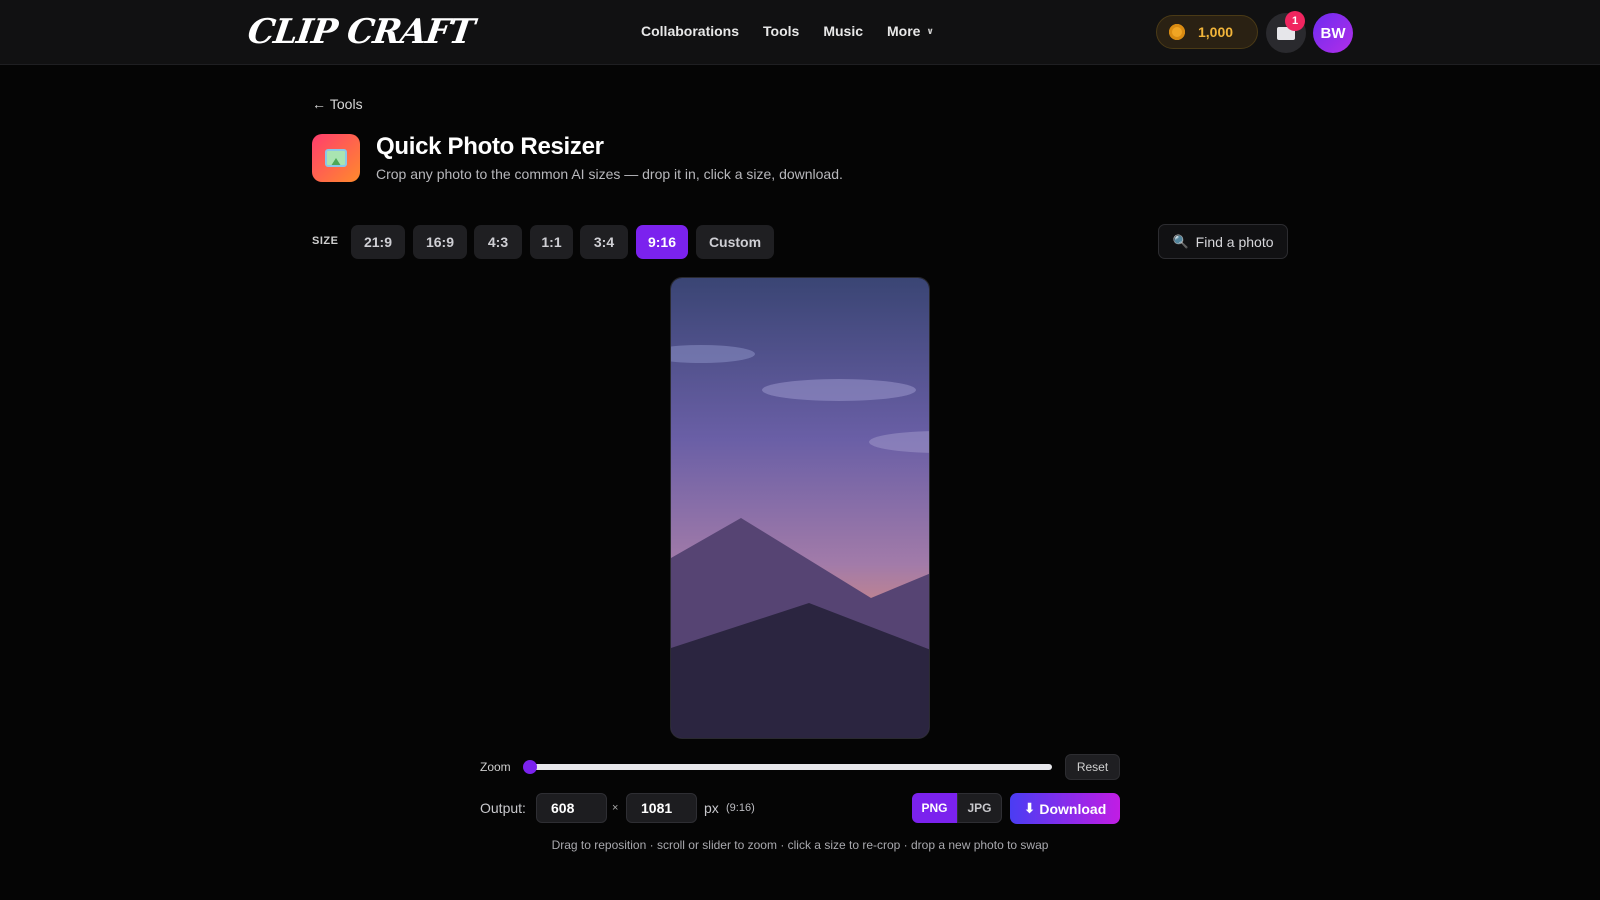 The image size is (1600, 900). Describe the element at coordinates (378, 242) in the screenshot. I see `size-21-9-button: 21:9` at that location.